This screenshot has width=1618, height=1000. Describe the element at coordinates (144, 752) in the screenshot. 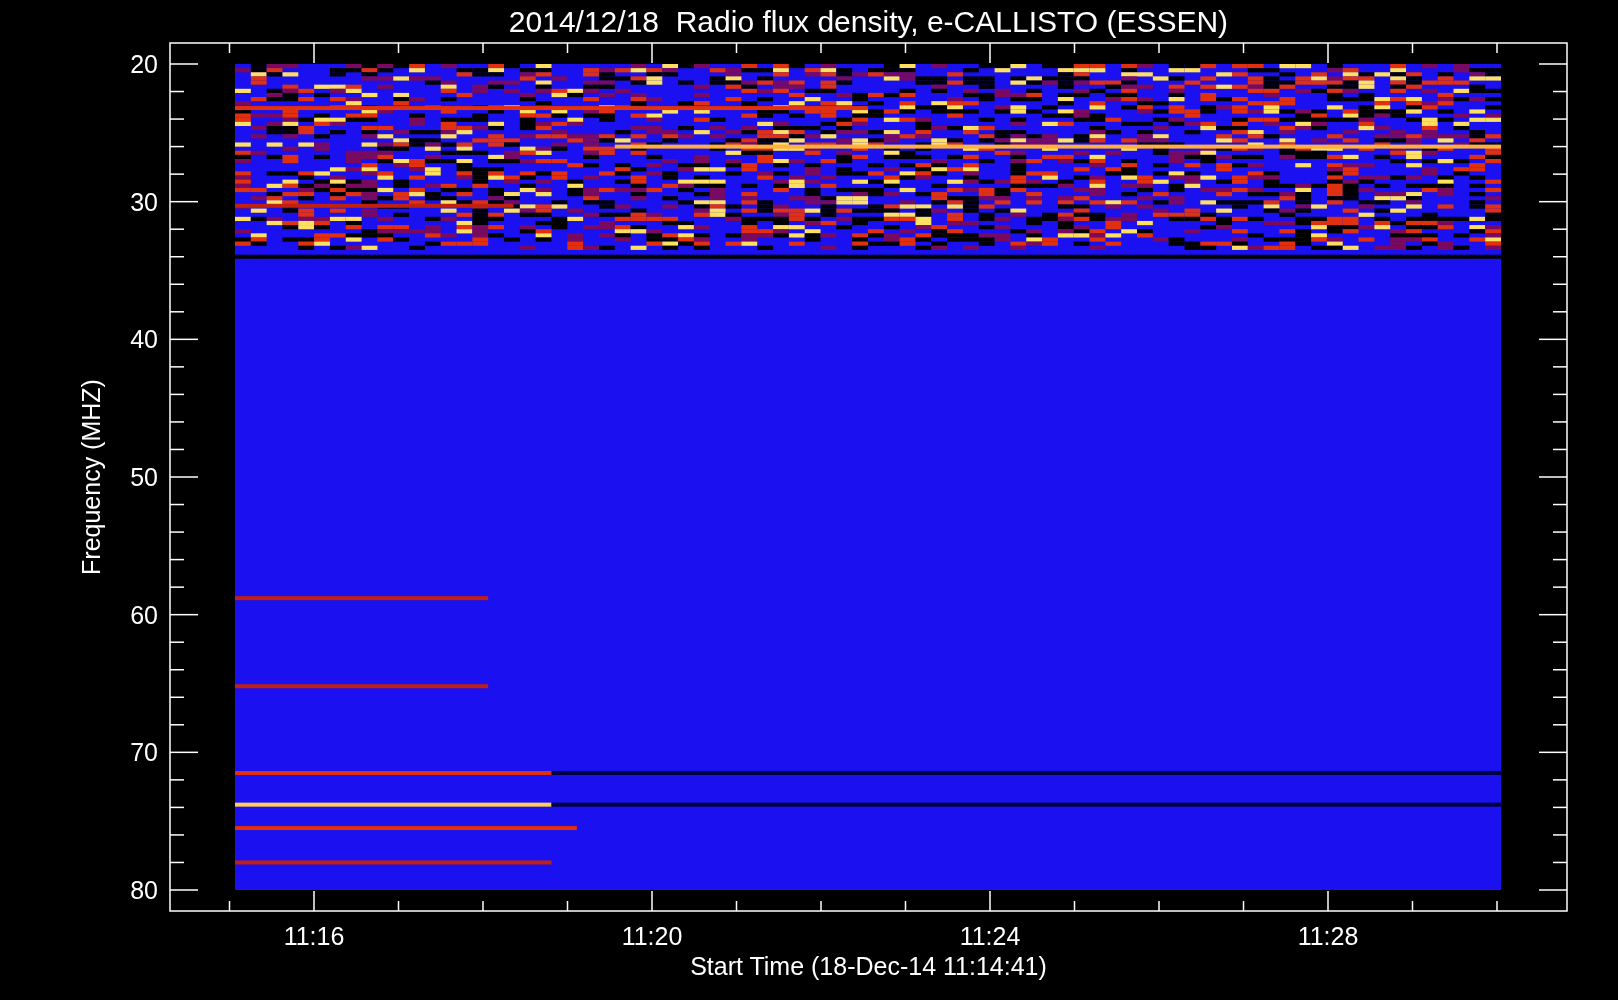

I see `y-tick-label: 70` at that location.